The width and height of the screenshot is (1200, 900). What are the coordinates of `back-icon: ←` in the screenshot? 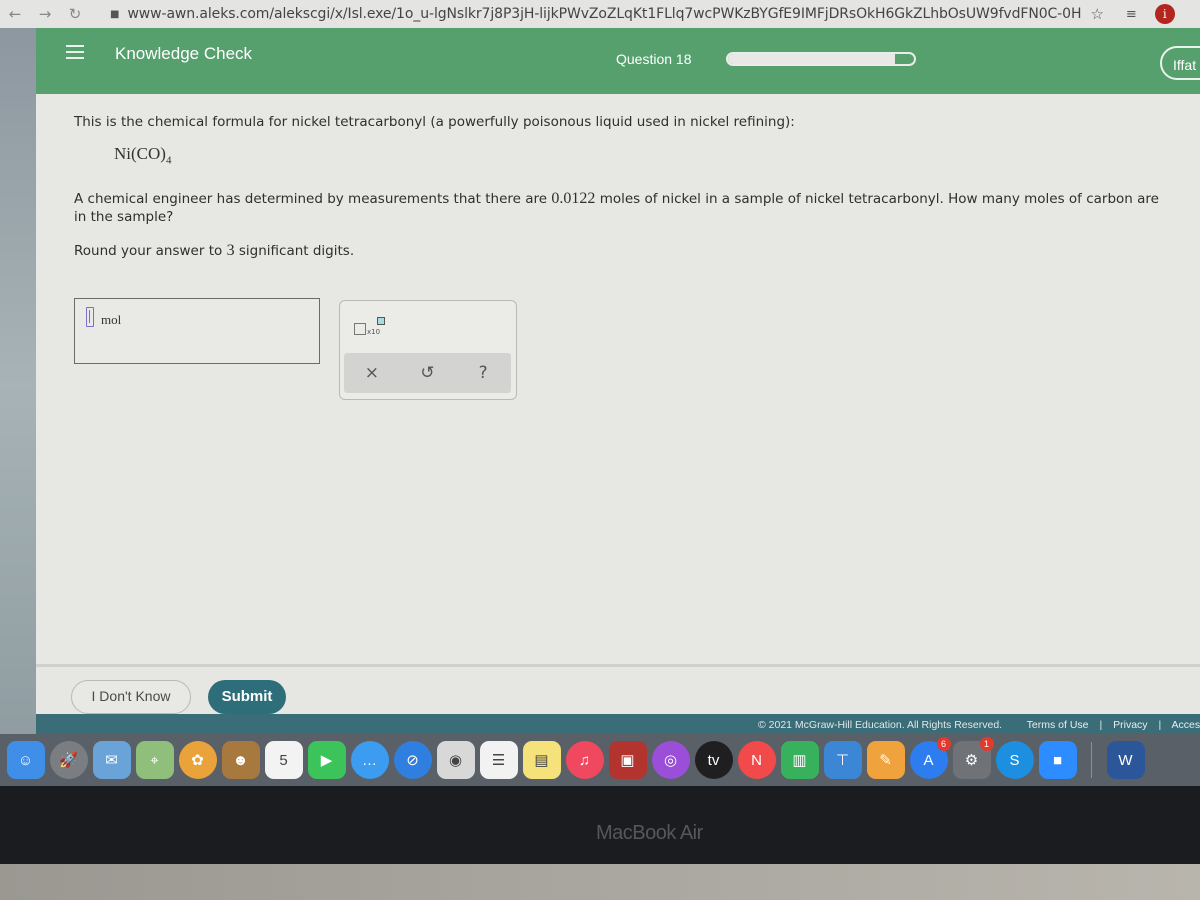 It's located at (15, 14).